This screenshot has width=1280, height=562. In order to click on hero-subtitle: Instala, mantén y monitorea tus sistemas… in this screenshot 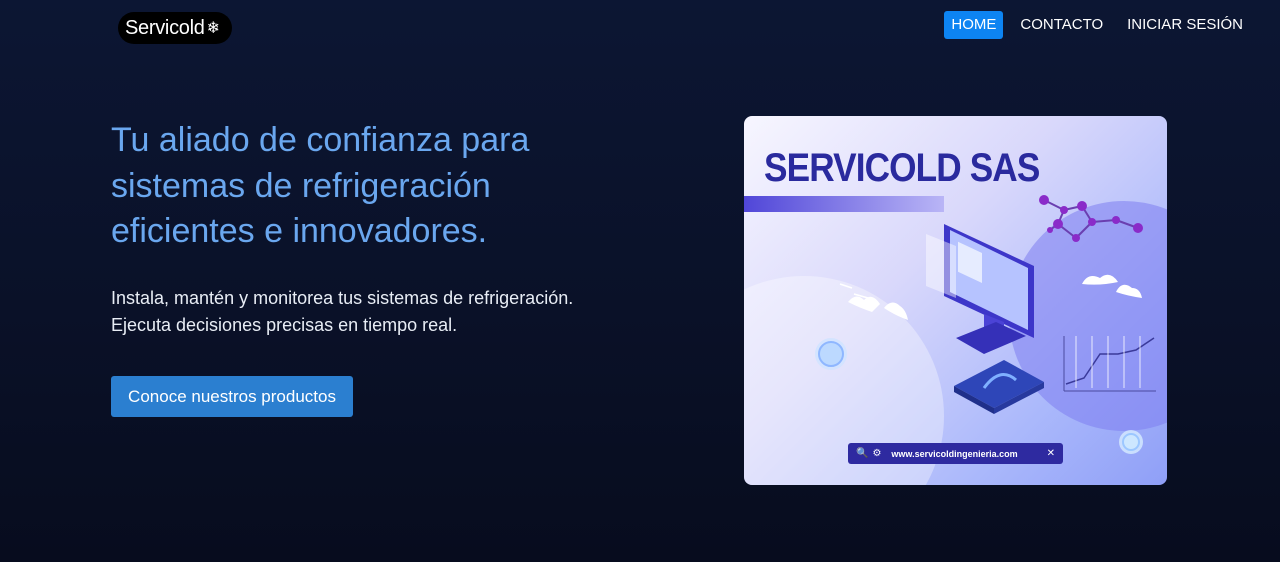, I will do `click(391, 312)`.